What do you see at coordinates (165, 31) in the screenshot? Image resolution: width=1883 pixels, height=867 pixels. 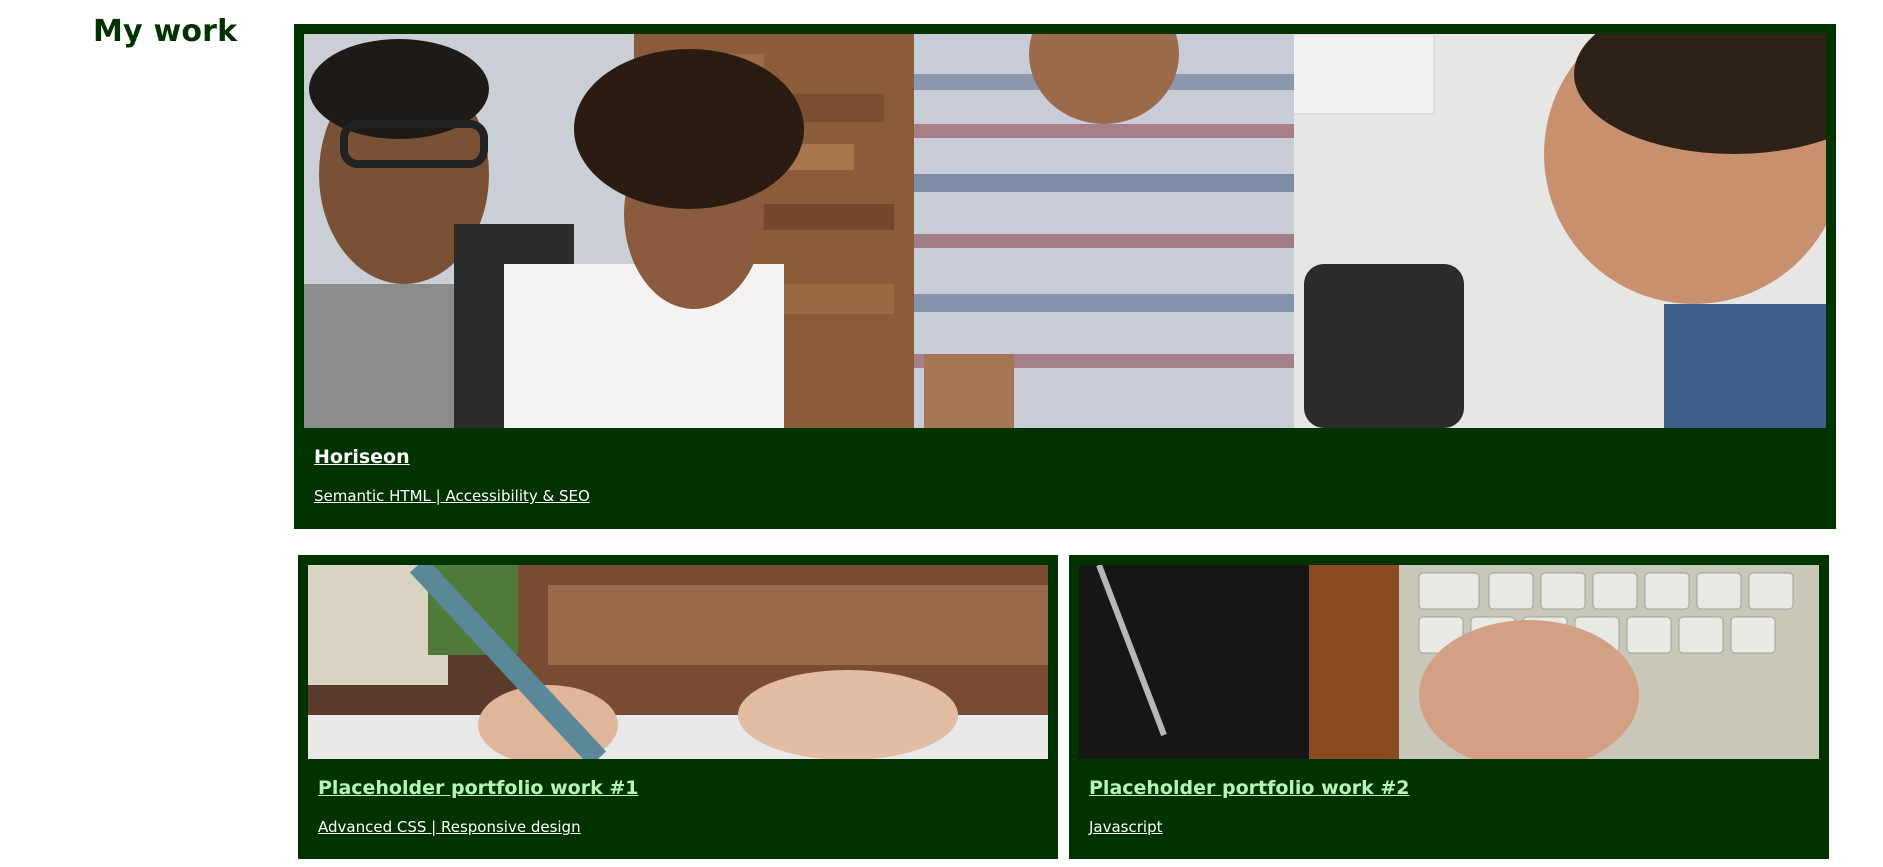 I see `section-title: My work` at bounding box center [165, 31].